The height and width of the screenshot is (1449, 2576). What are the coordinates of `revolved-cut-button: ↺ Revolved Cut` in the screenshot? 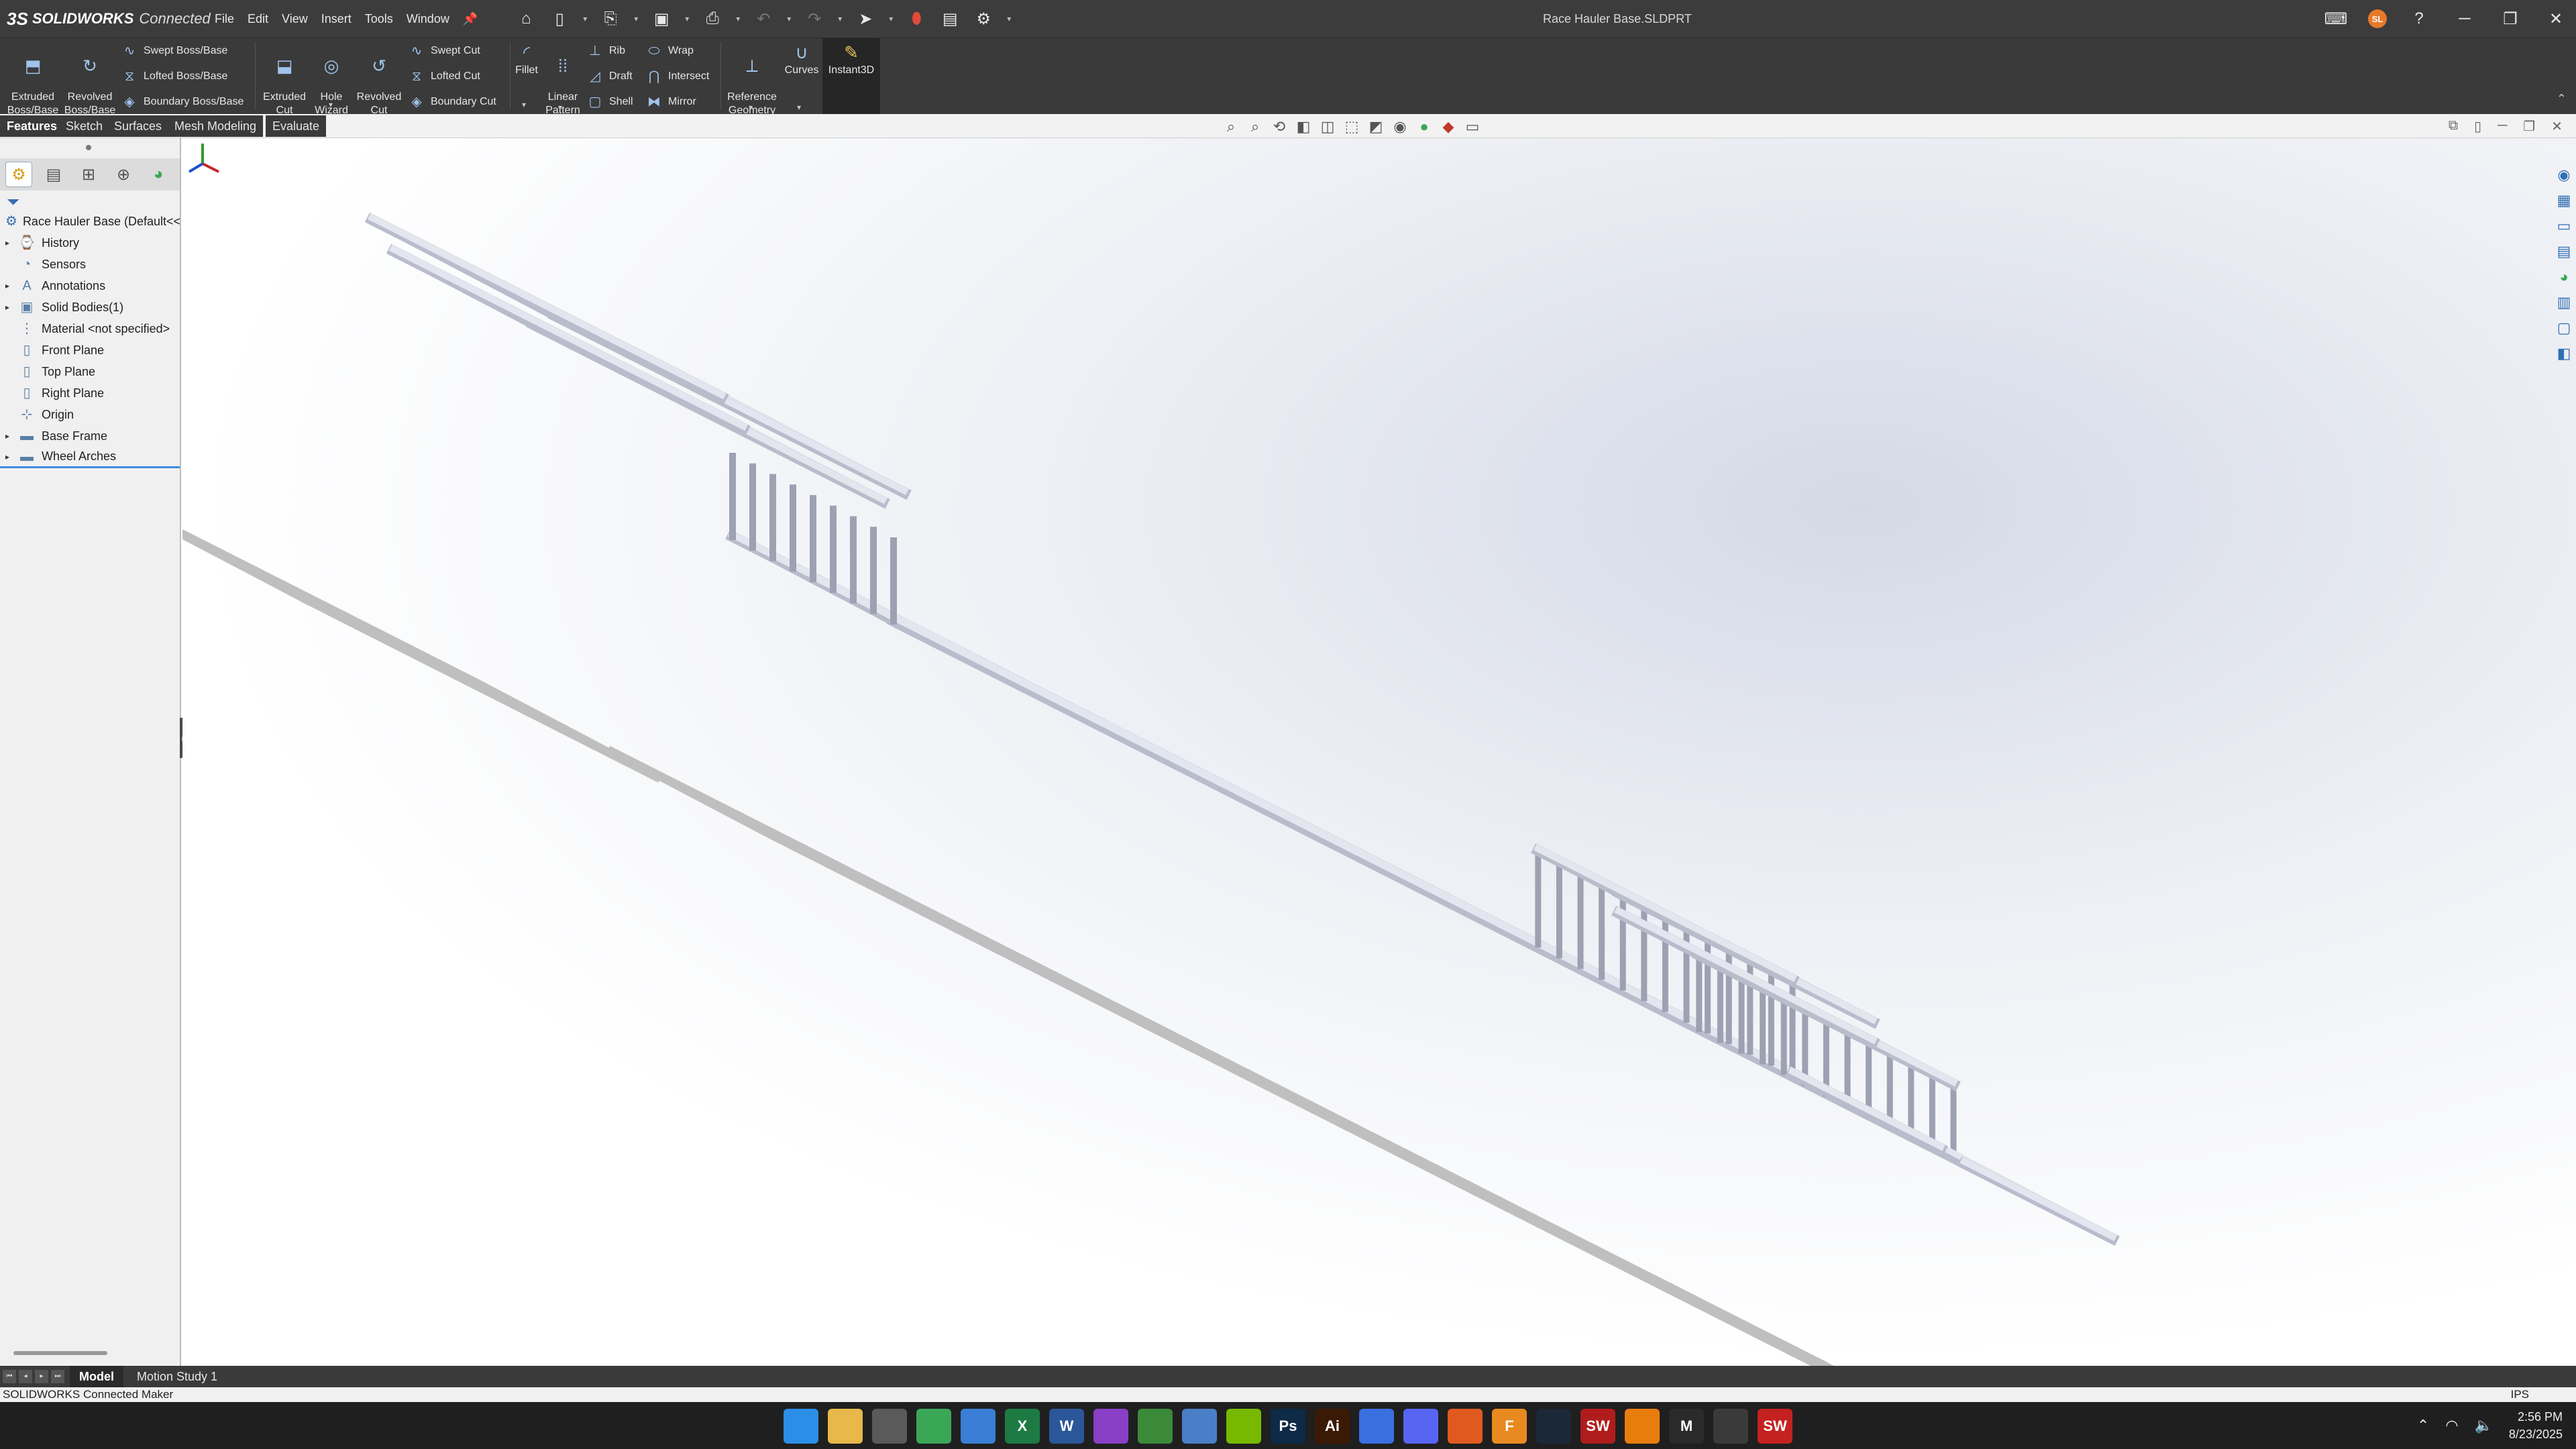 It's located at (379, 77).